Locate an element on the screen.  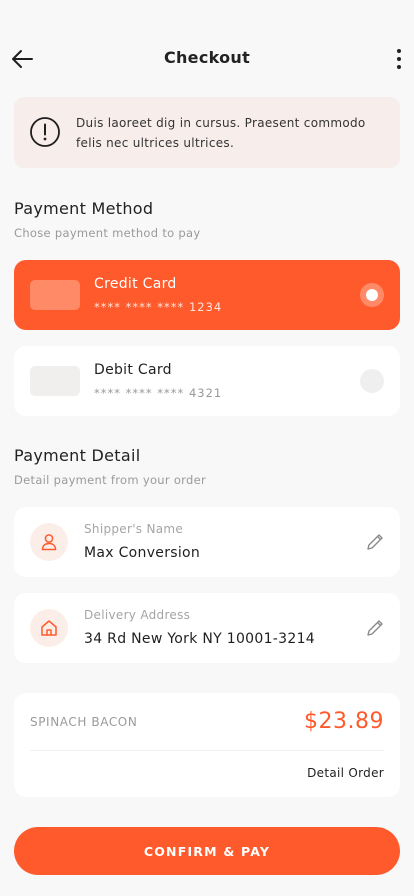
payment-option-credit-card: Credit Card **** **** **** 1234 is located at coordinates (207, 295).